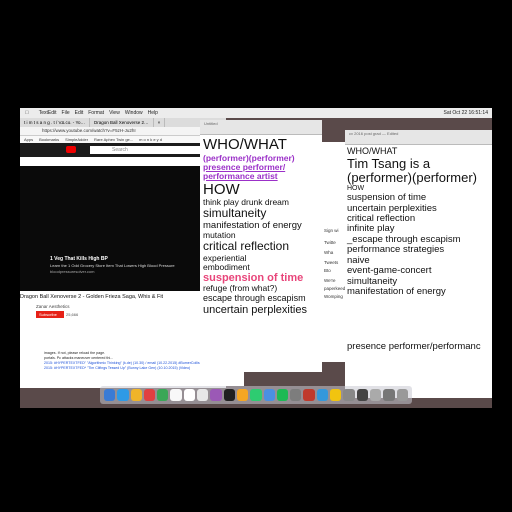  I want to click on menu-item: Window, so click(134, 113).